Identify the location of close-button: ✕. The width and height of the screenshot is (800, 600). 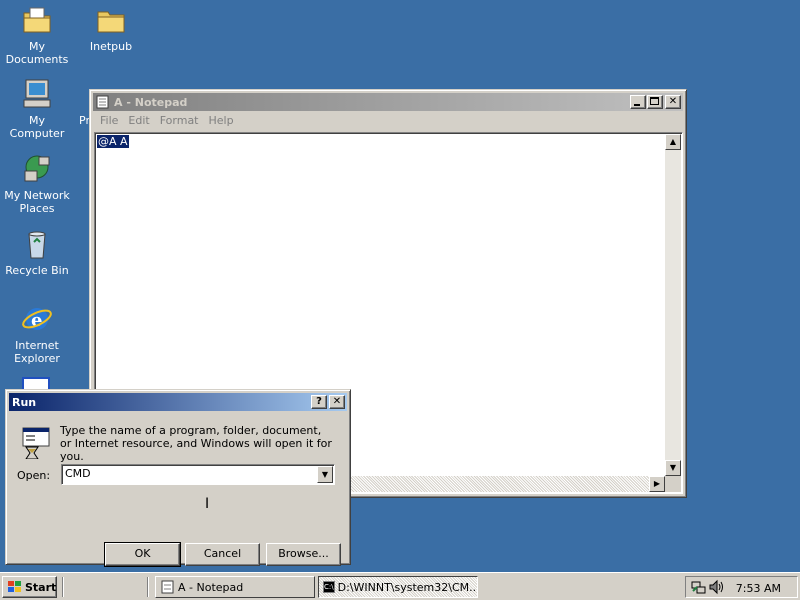
(673, 102).